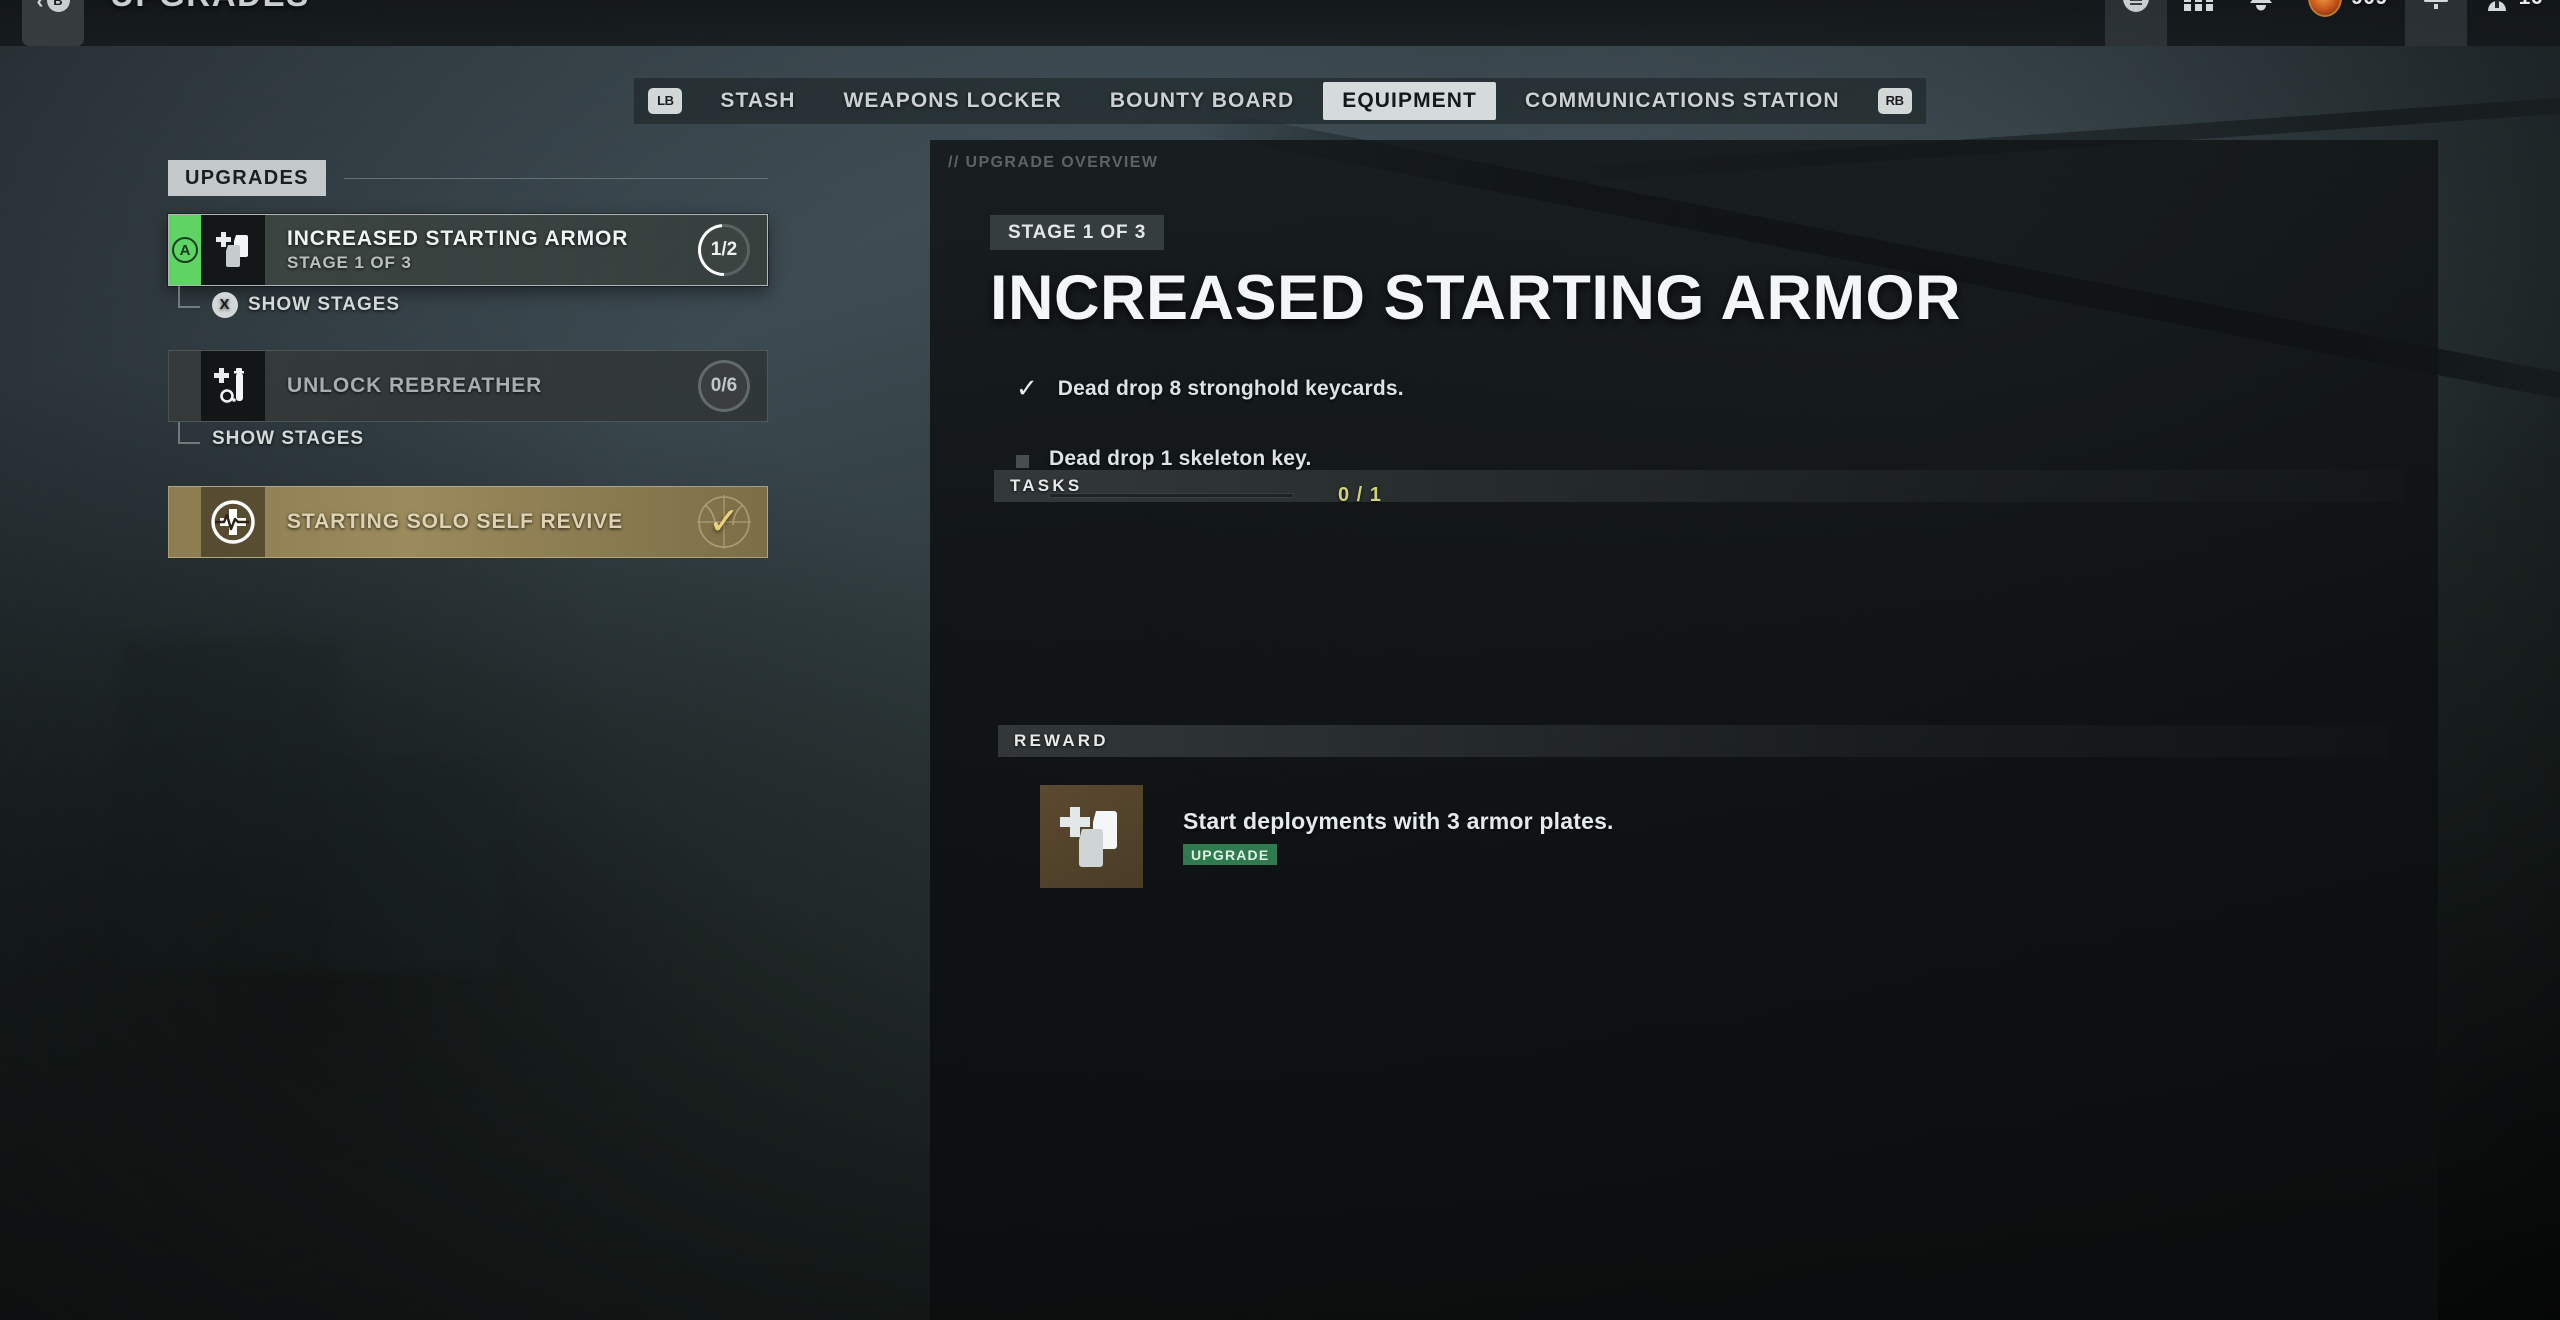 The image size is (2560, 1320). I want to click on sidebar-item-completed: ✓, so click(724, 522).